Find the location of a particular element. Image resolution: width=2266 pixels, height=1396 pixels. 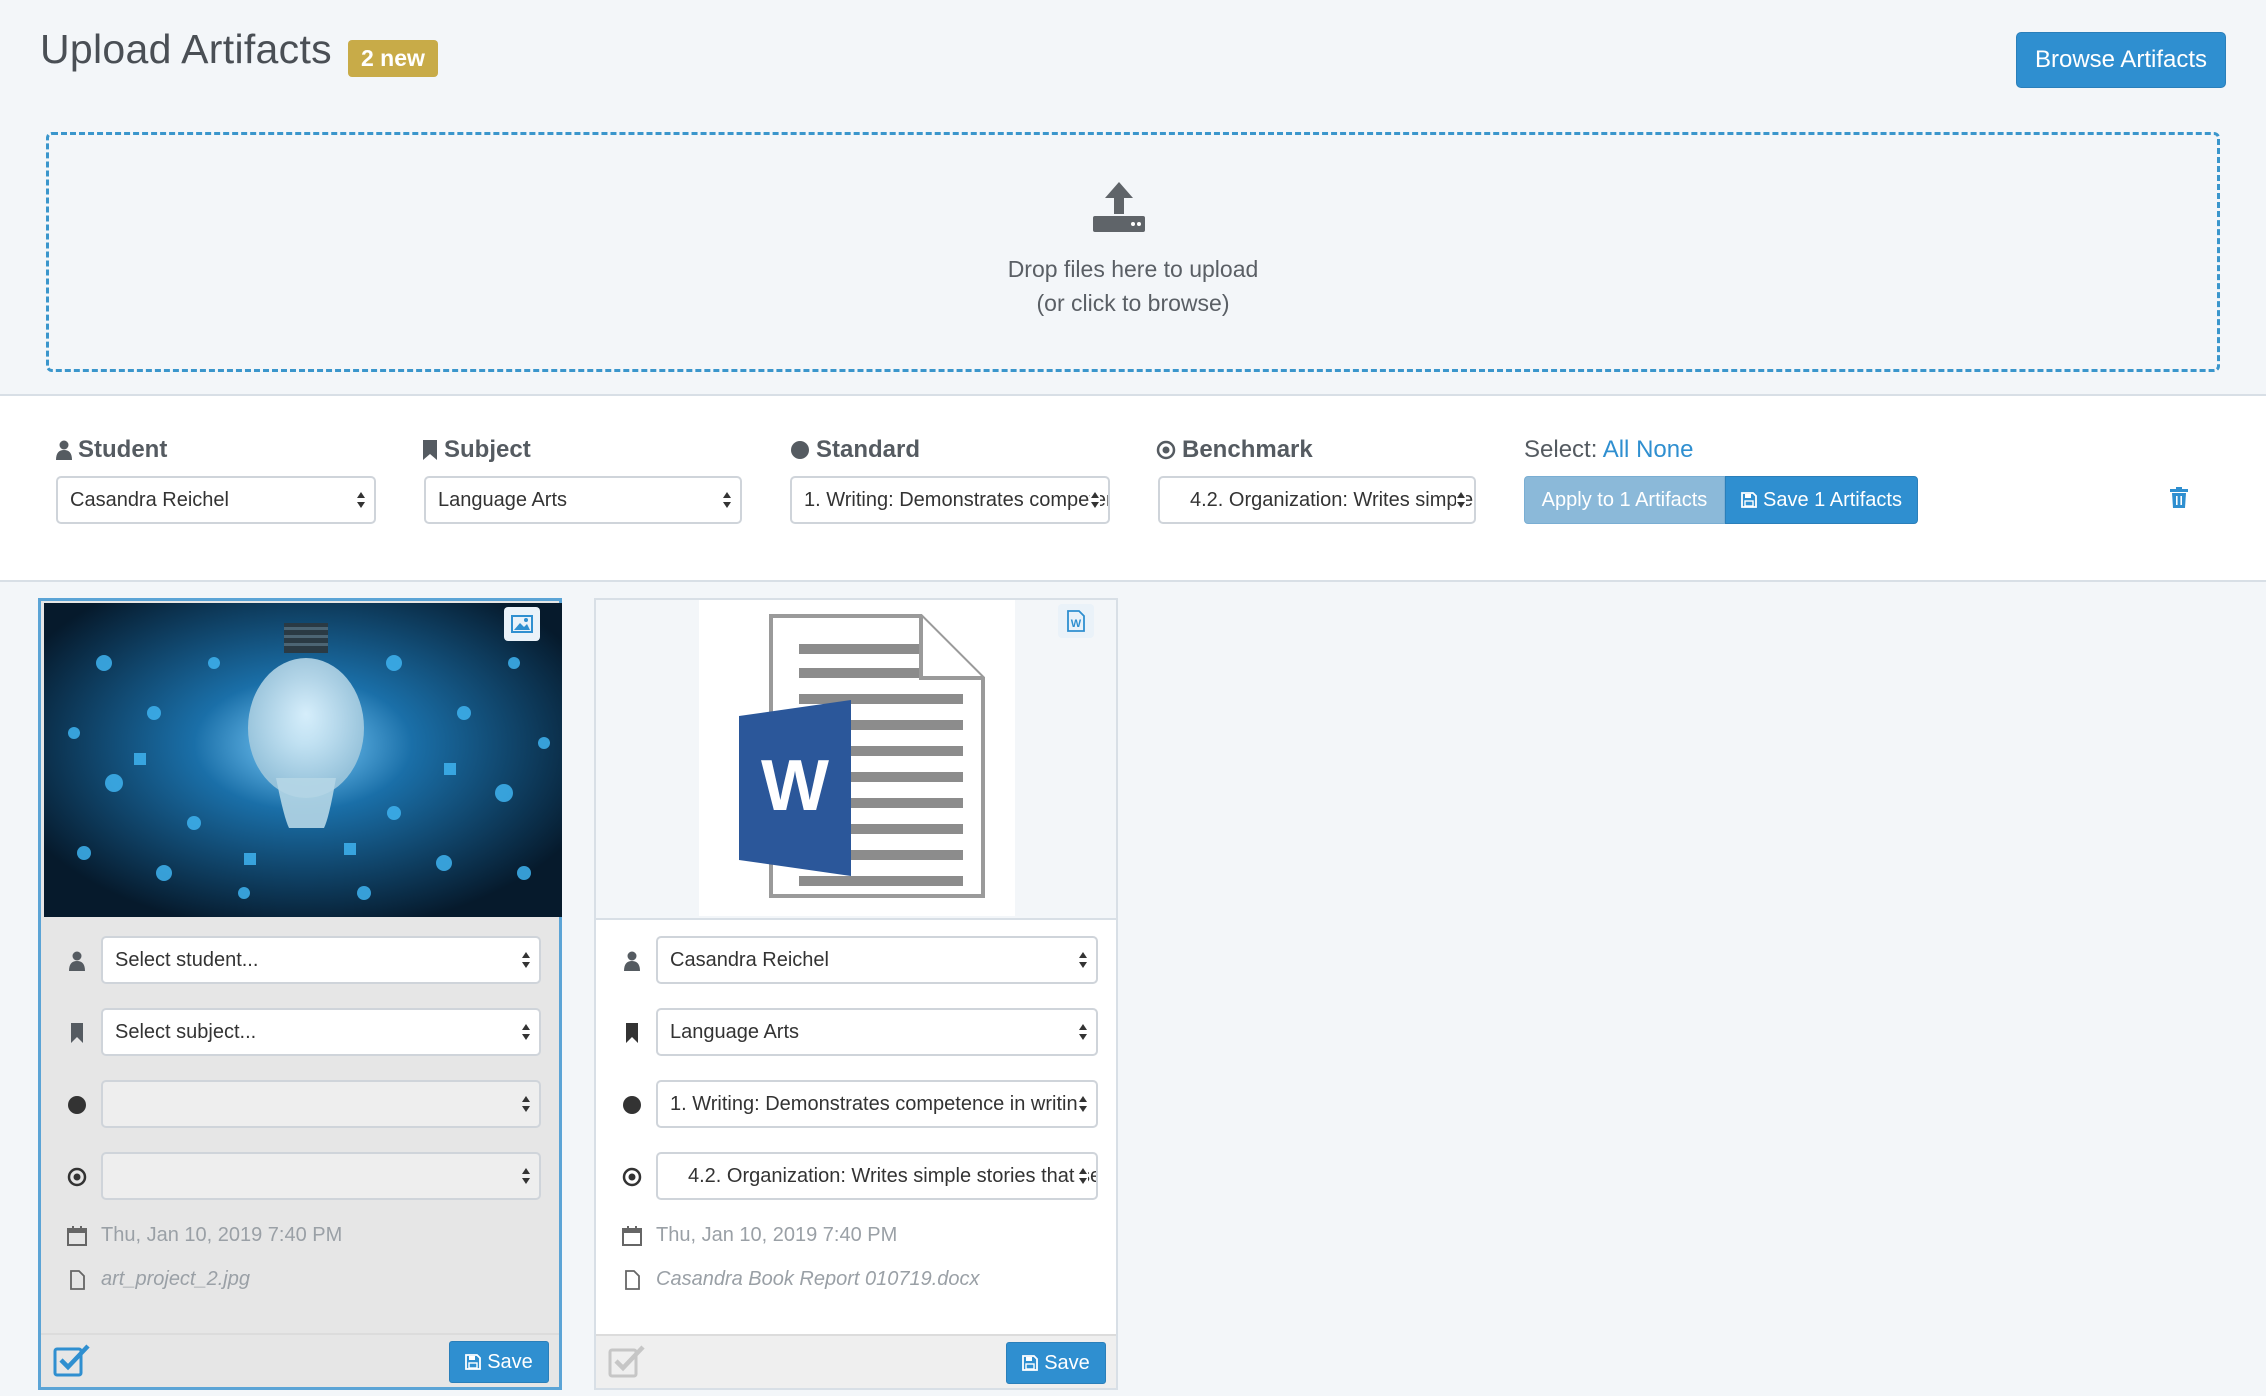

select-all-link: All is located at coordinates (1616, 449).